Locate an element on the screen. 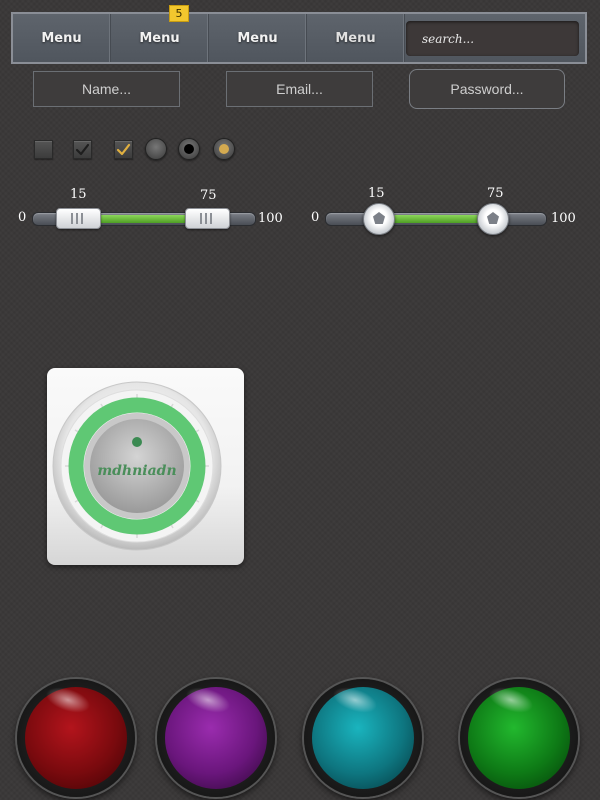  radio-selected-black is located at coordinates (189, 149).